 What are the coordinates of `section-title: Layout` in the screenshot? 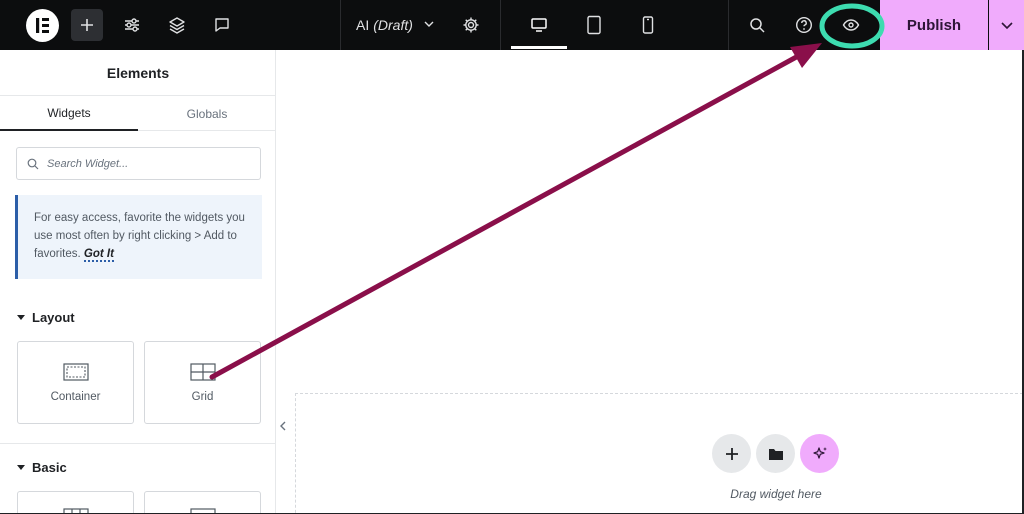 It's located at (53, 317).